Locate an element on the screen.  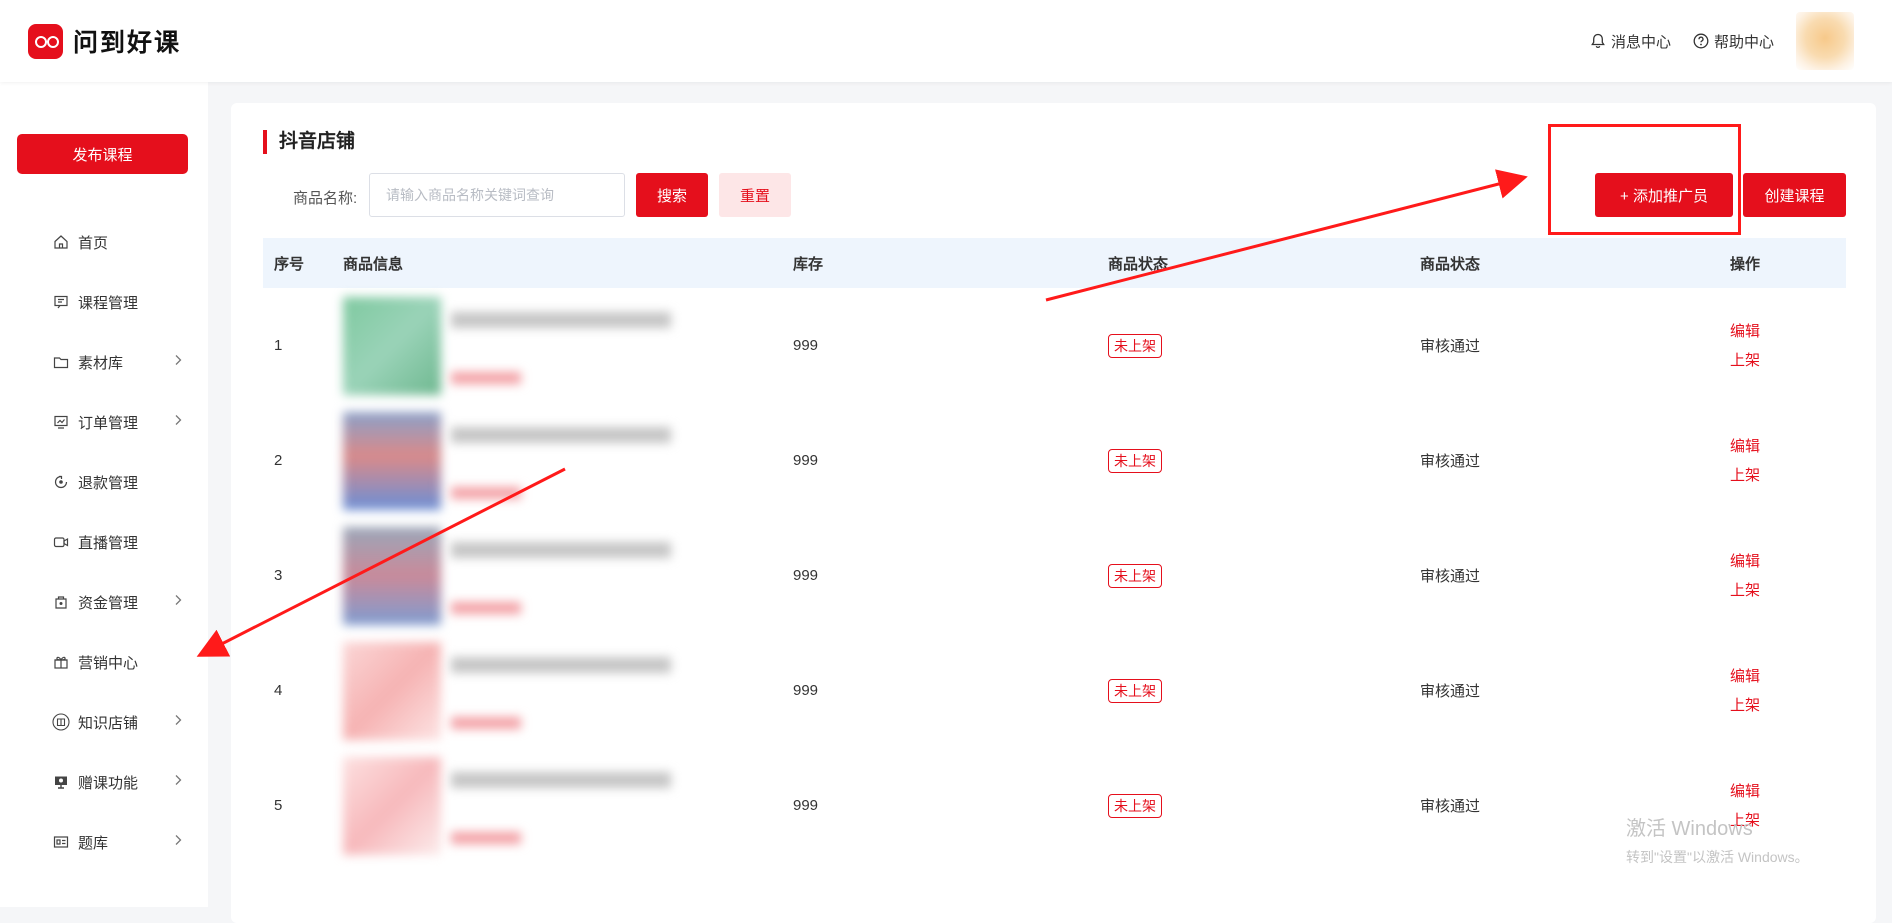
bell-icon is located at coordinates (1598, 41).